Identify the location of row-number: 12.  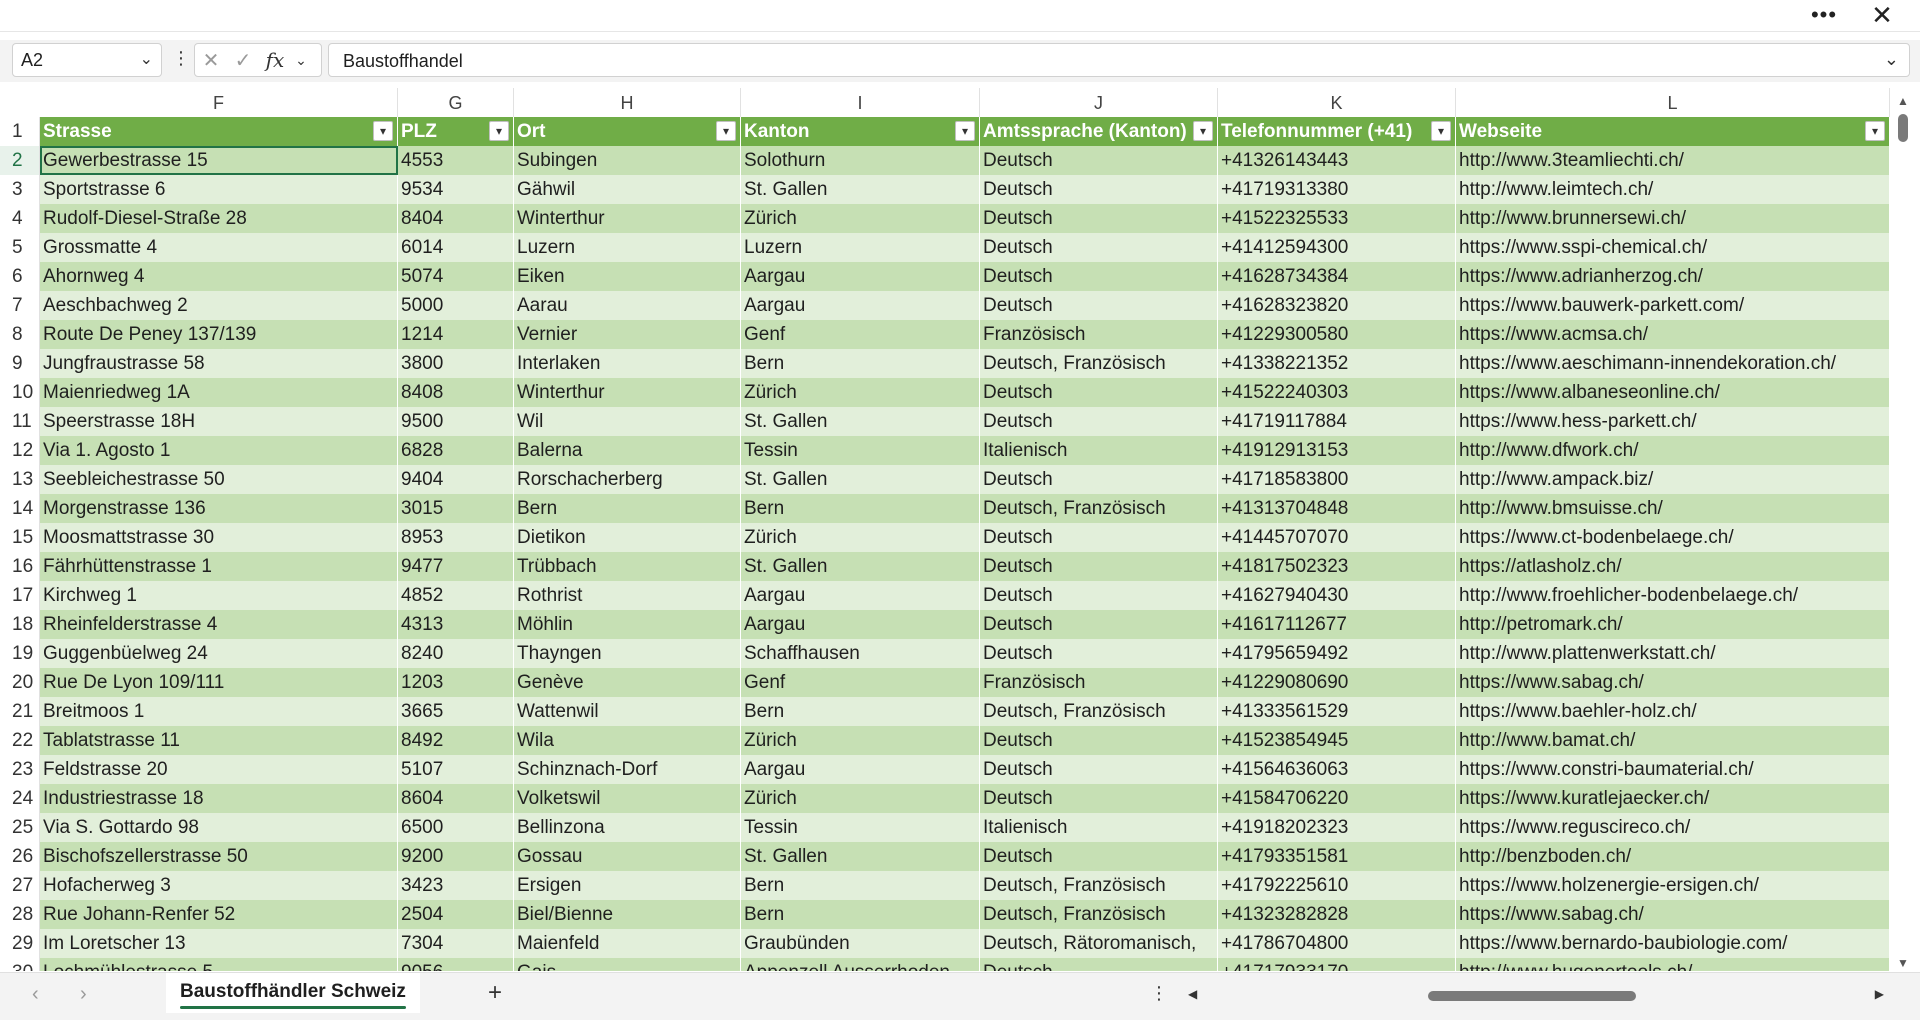
(20, 450).